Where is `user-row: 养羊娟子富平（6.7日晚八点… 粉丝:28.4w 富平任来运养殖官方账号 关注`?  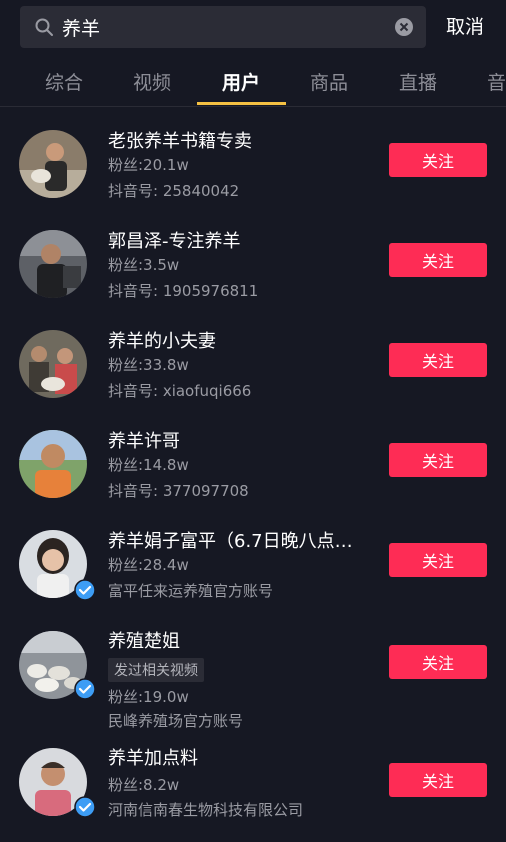
user-row: 养羊娟子富平（6.7日晚八点… 粉丝:28.4w 富平任来运养殖官方账号 关注 is located at coordinates (253, 560).